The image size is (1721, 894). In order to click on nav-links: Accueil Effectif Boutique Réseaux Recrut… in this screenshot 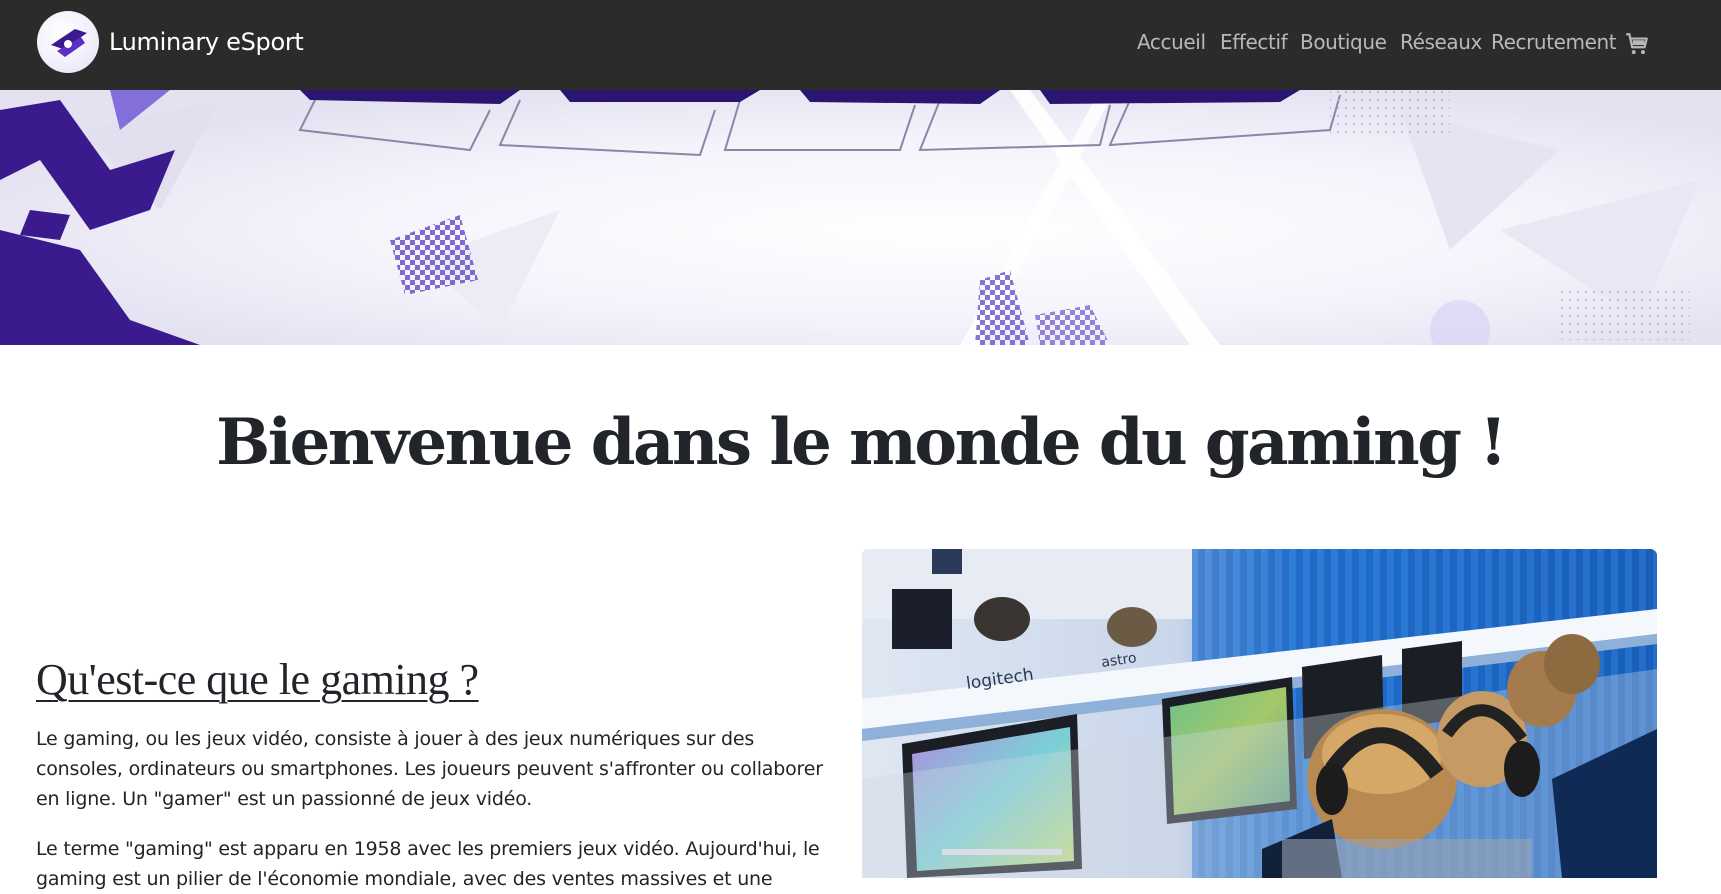, I will do `click(860, 45)`.